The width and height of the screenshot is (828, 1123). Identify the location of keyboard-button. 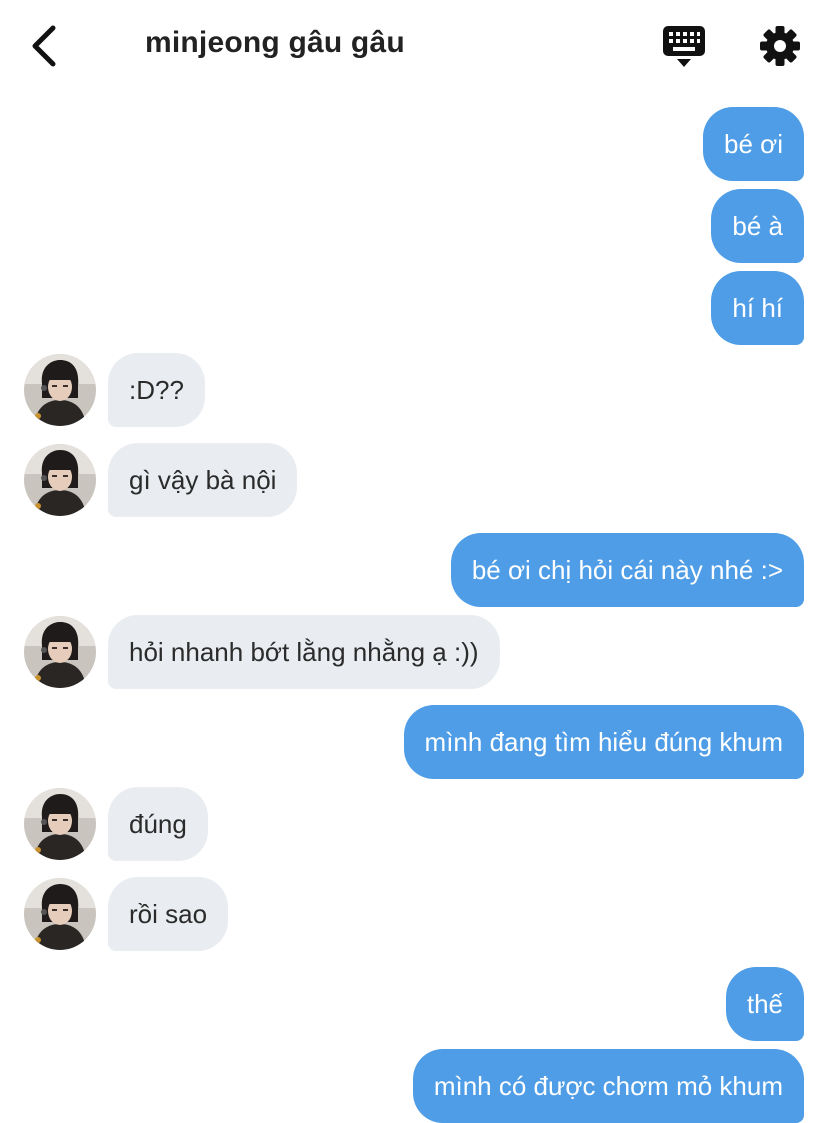
(684, 47).